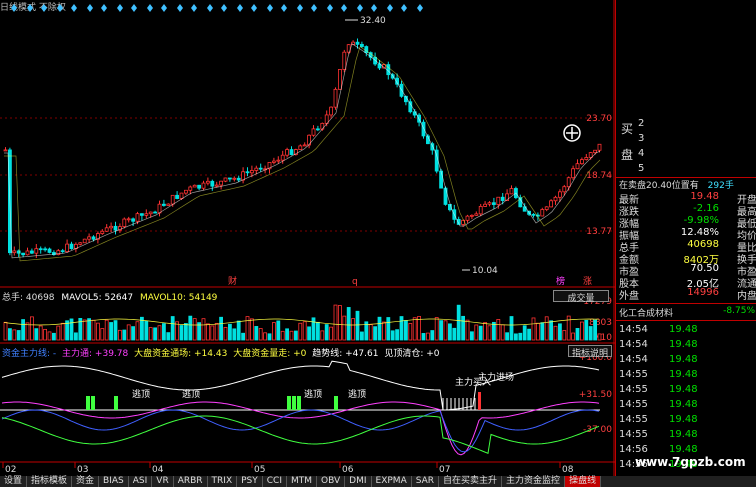 The height and width of the screenshot is (487, 756). What do you see at coordinates (223, 481) in the screenshot?
I see `bottom-tab: TRIX` at bounding box center [223, 481].